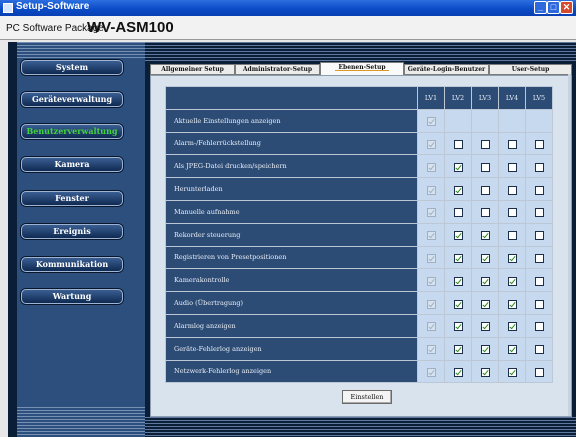 The height and width of the screenshot is (437, 576). I want to click on sidebar-item-geraeteverwaltung: Geräteverwaltung, so click(72, 99).